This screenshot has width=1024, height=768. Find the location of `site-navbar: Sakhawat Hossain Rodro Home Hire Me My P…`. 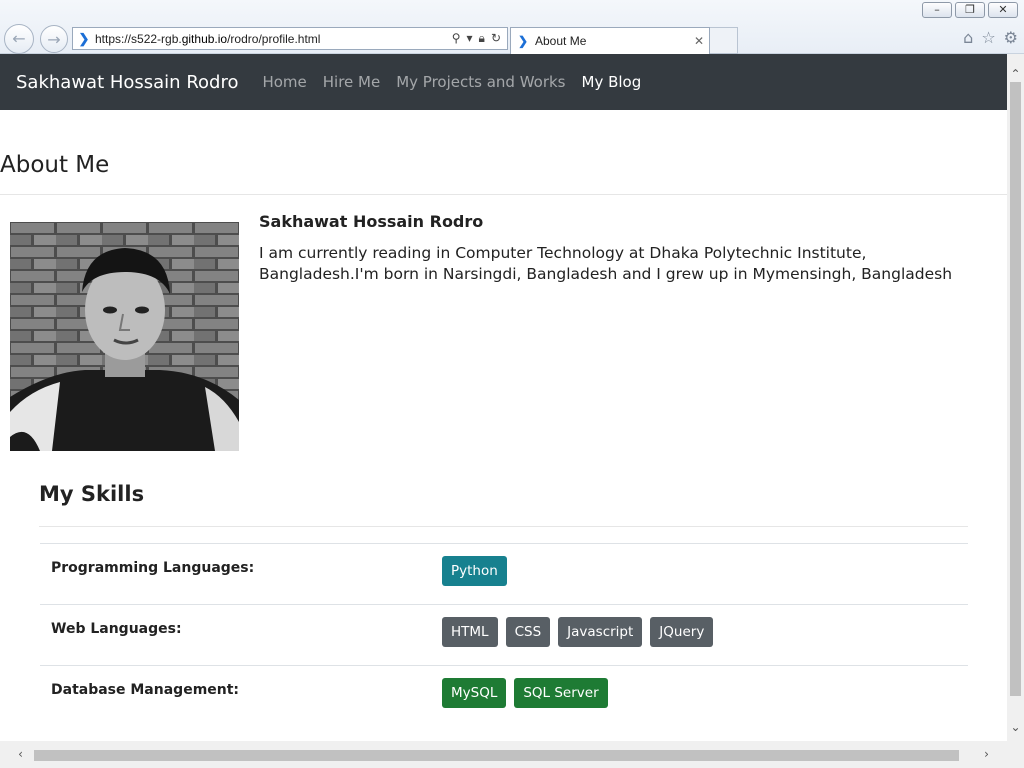

site-navbar: Sakhawat Hossain Rodro Home Hire Me My P… is located at coordinates (503, 82).